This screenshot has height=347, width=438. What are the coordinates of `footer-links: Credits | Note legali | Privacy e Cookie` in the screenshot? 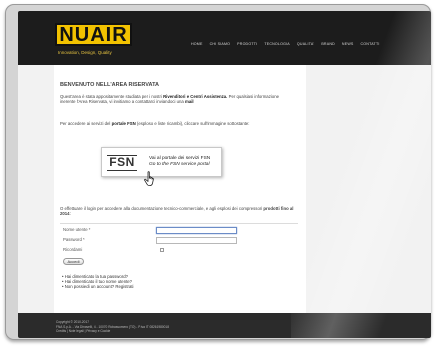 It's located at (83, 331).